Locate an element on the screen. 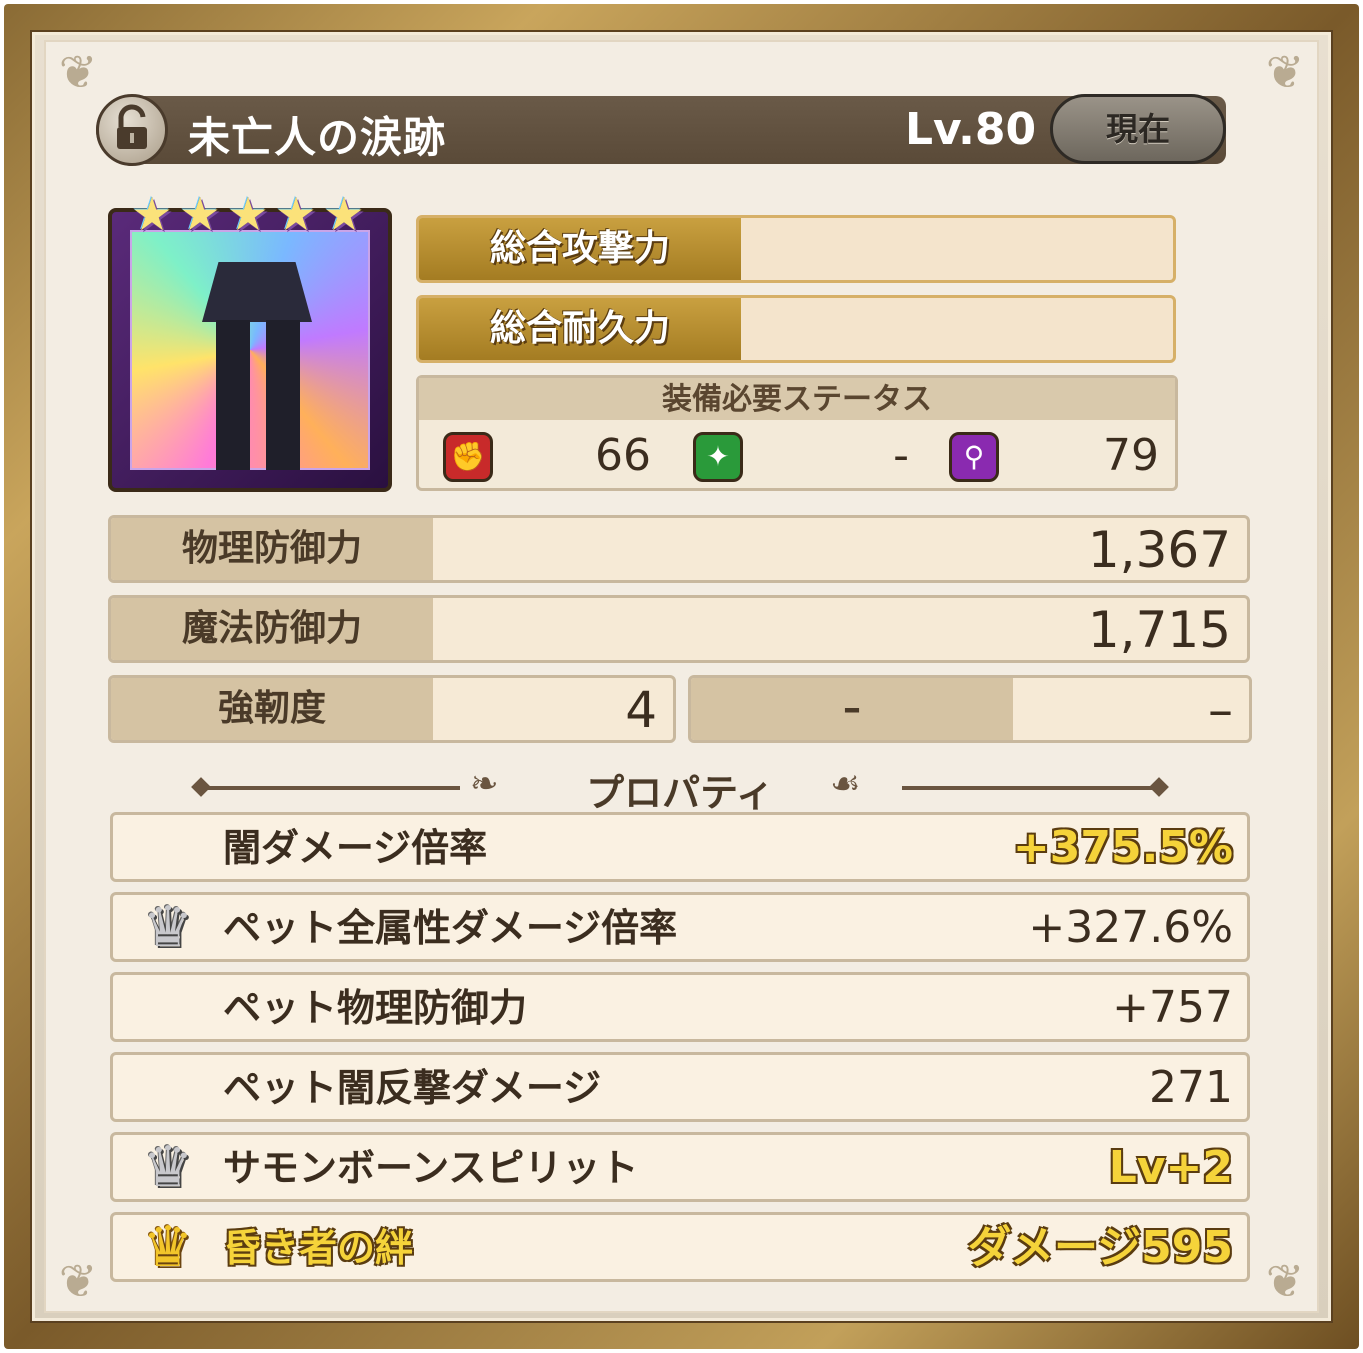 The width and height of the screenshot is (1363, 1353). extra-stat-value: – is located at coordinates (1220, 710).